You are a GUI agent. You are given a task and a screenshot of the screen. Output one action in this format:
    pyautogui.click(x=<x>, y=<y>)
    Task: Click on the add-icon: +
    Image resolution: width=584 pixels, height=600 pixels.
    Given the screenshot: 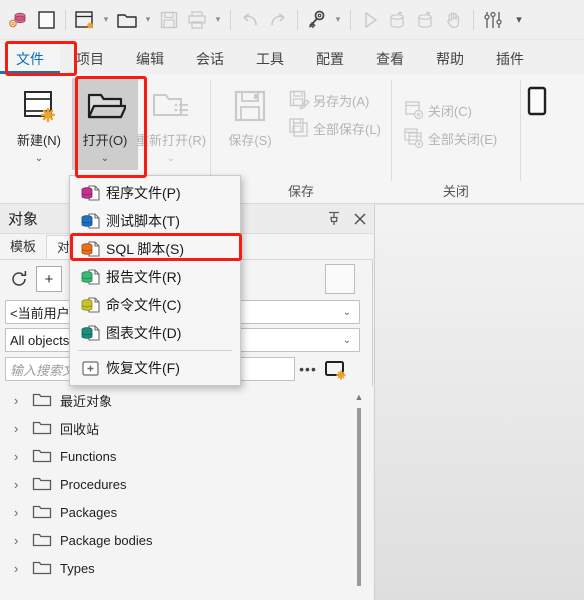 What is the action you would take?
    pyautogui.click(x=49, y=279)
    